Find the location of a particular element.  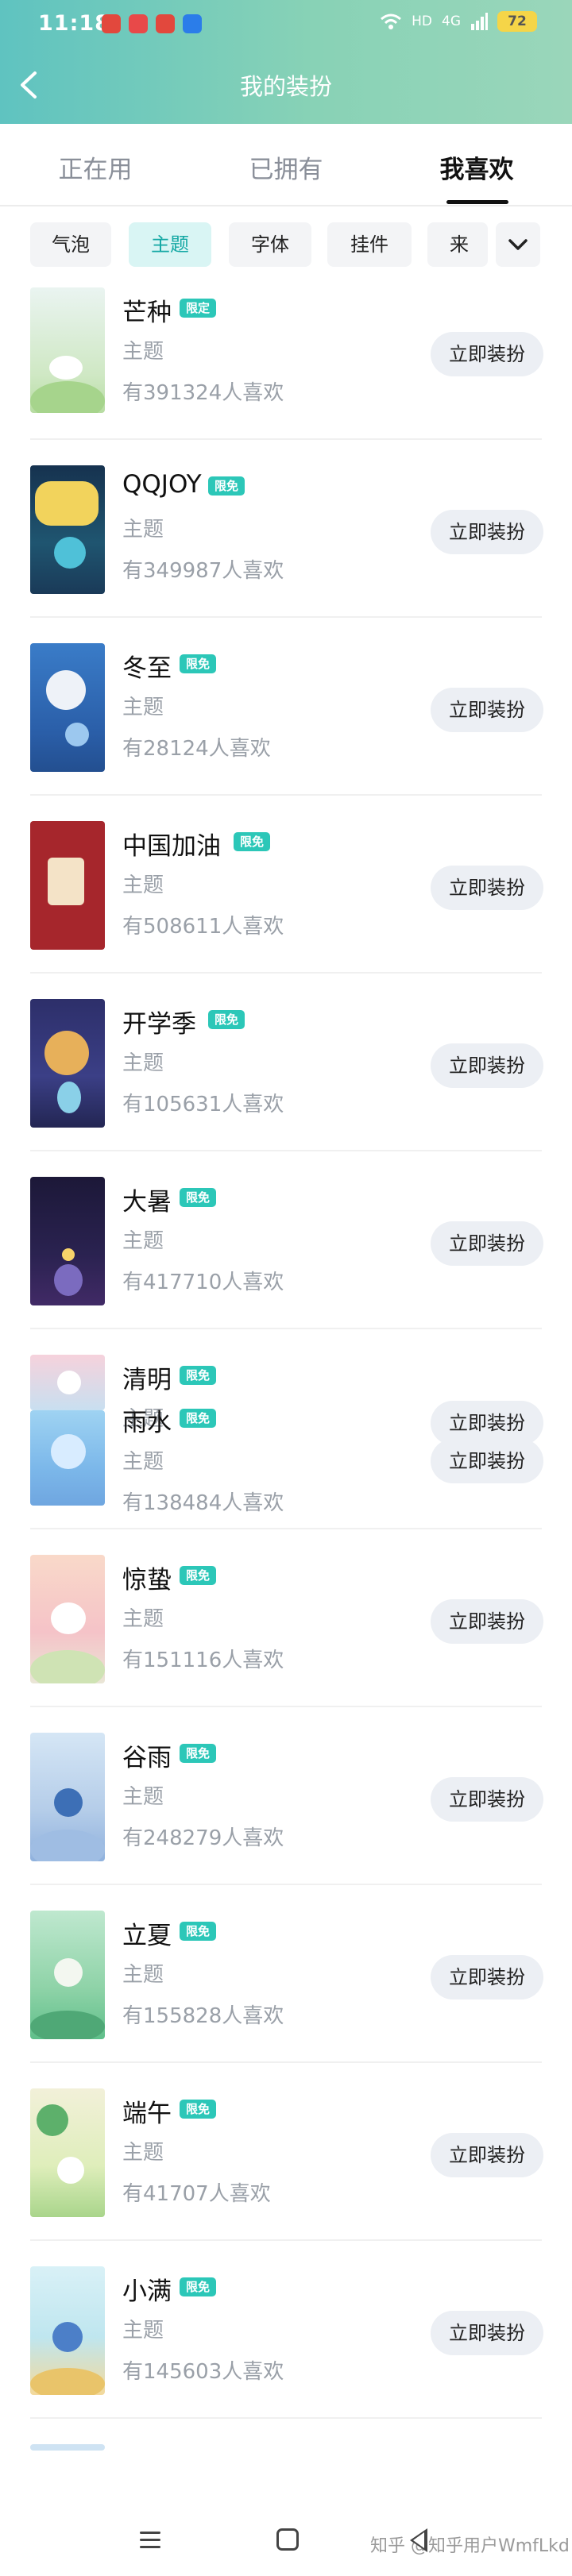

list-item: 立夏 限免 主题 有155828人喜欢 立即装扮 is located at coordinates (286, 1974).